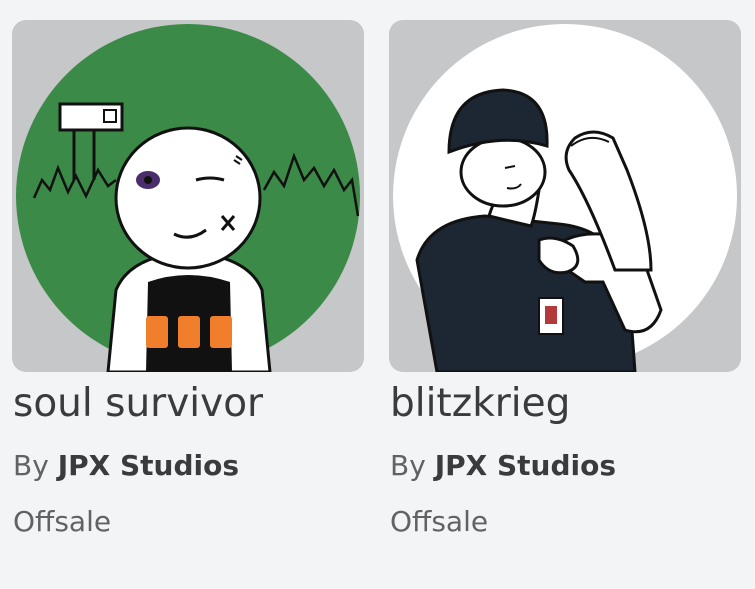 This screenshot has width=755, height=589. Describe the element at coordinates (138, 404) in the screenshot. I see `item-name: soul survivor` at that location.